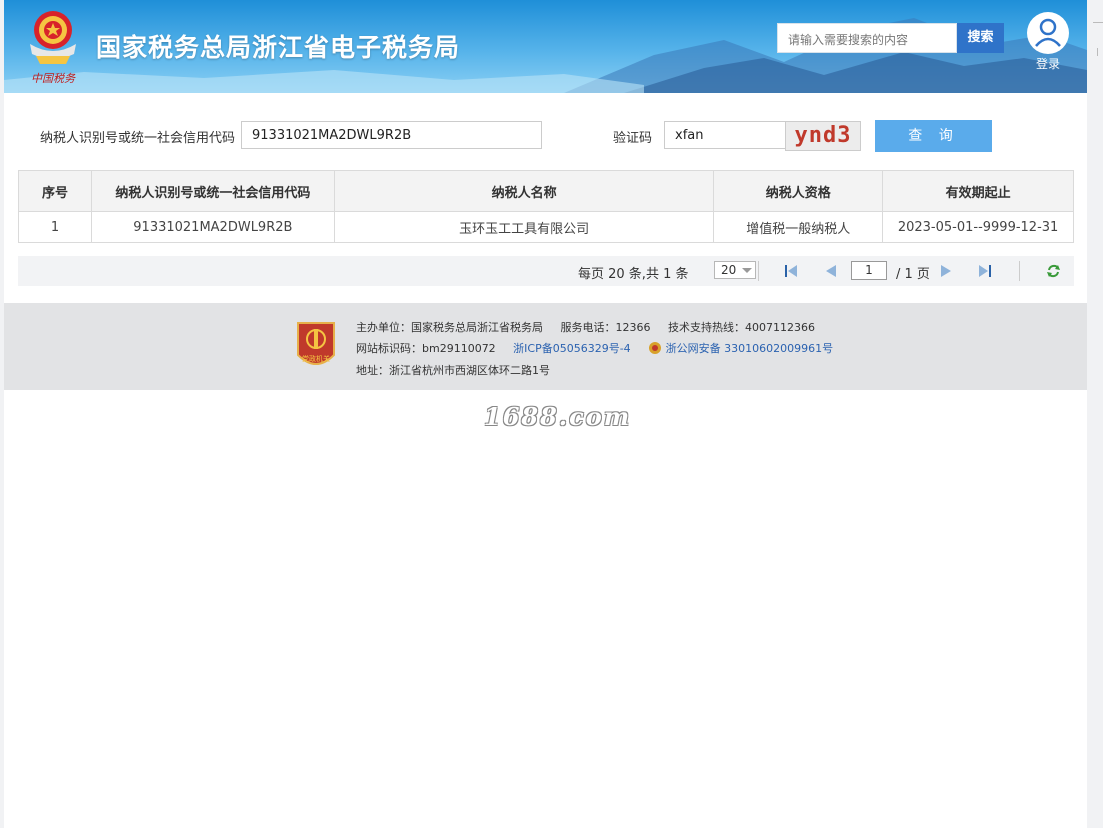  Describe the element at coordinates (978, 227) in the screenshot. I see `cell-validity: 2023-05-01--9999-12-31` at that location.